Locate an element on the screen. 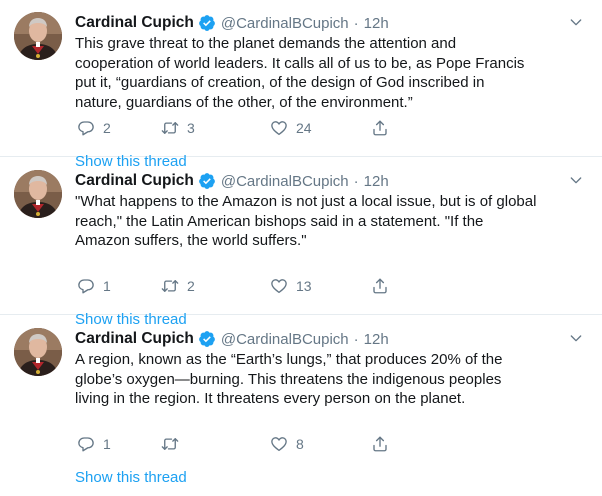 The height and width of the screenshot is (496, 602). tweet-actions: 2 3 24 is located at coordinates (235, 128).